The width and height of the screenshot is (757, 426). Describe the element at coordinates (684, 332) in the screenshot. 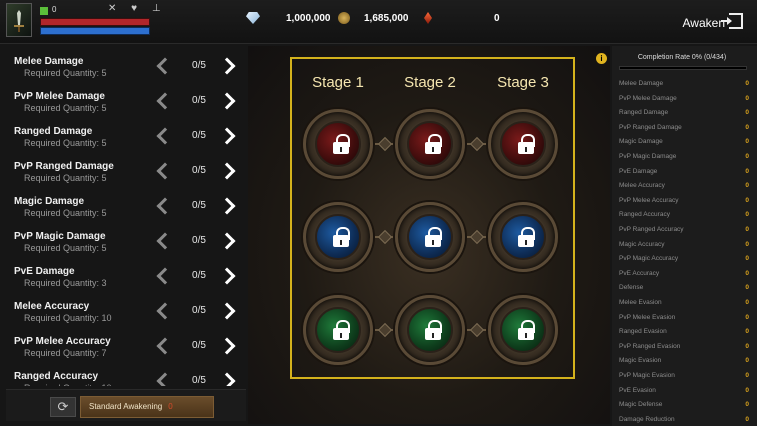

I see `stat-row: Ranged Evasion 0` at that location.